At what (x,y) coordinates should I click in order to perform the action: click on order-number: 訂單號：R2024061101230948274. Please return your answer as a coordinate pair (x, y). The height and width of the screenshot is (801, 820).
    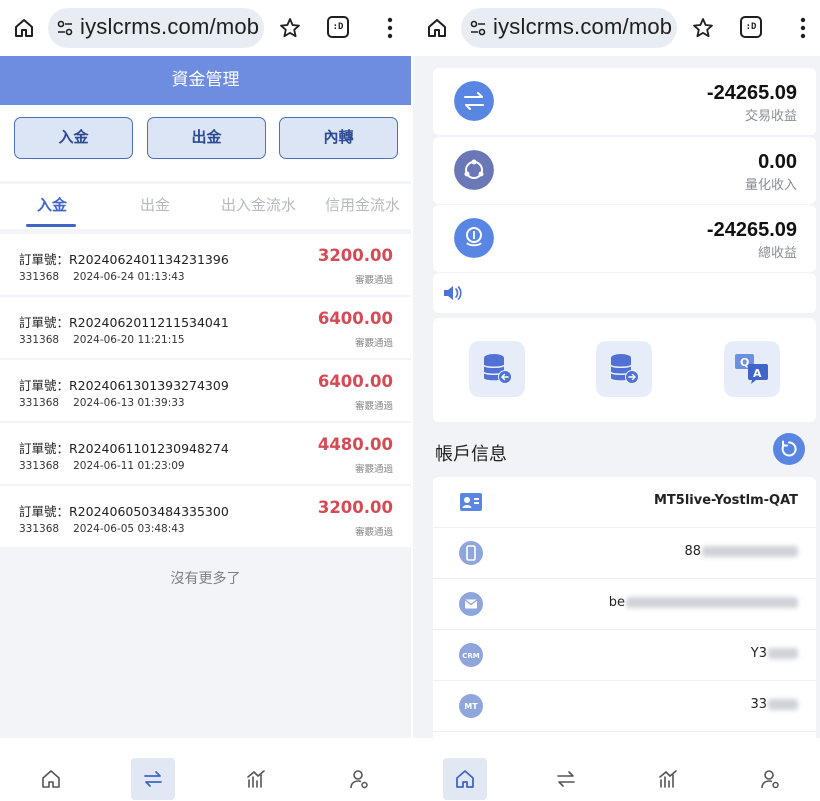
    Looking at the image, I should click on (124, 448).